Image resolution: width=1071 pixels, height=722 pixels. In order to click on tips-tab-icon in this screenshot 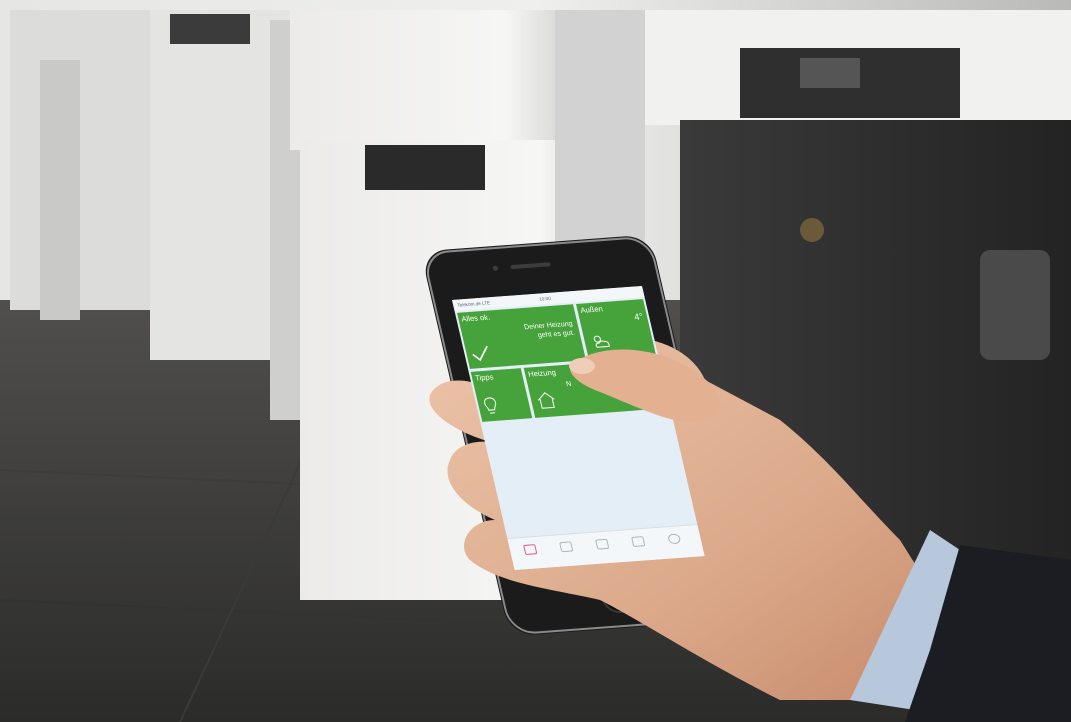, I will do `click(566, 547)`.